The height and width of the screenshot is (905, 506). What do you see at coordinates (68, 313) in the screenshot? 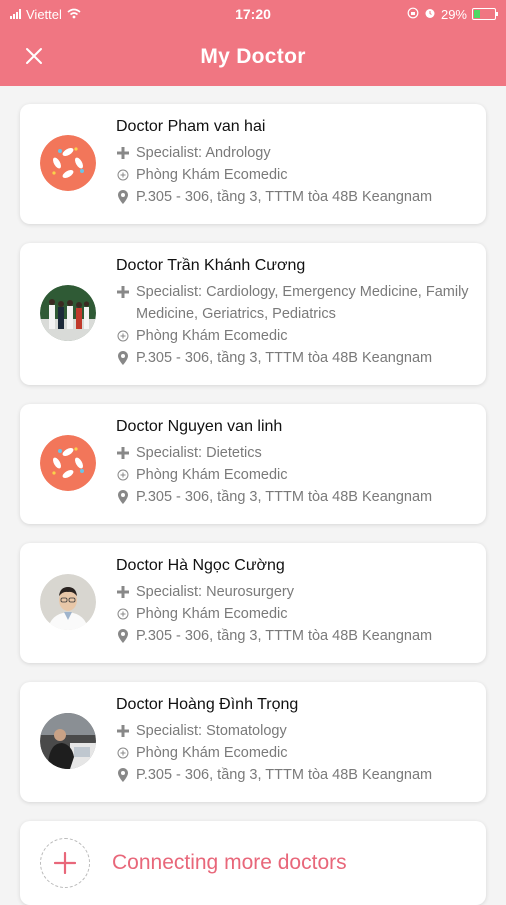
I see `group-photo-avatar` at bounding box center [68, 313].